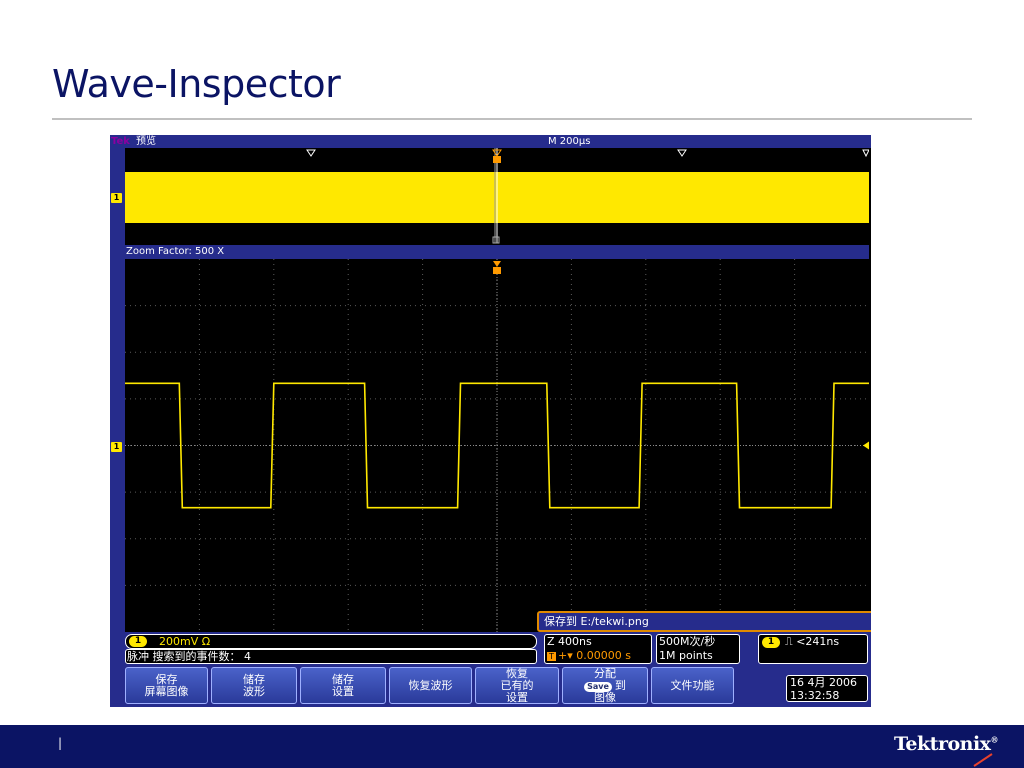 Image resolution: width=1024 pixels, height=768 pixels. What do you see at coordinates (331, 656) in the screenshot?
I see `search-results-readout: 脉冲 搜索到的事件数： 4` at bounding box center [331, 656].